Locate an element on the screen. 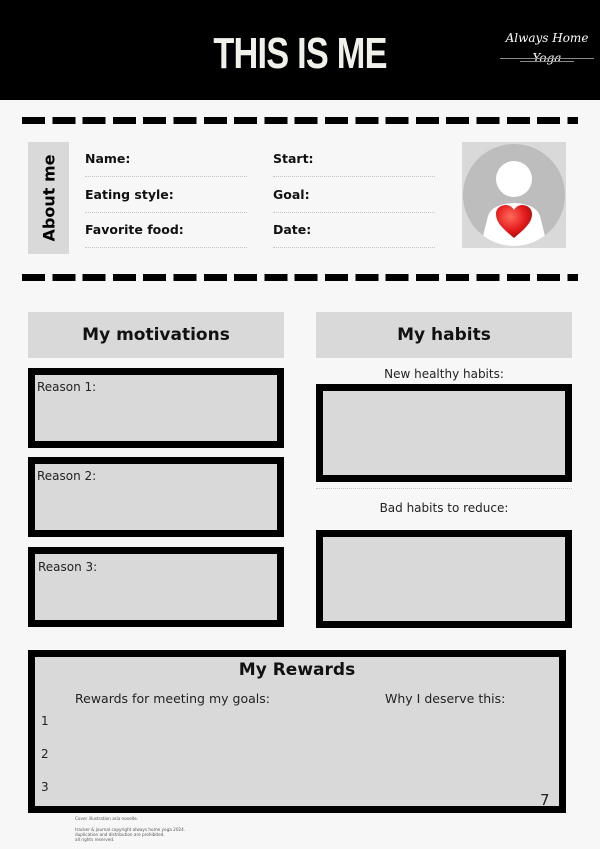 The image size is (600, 849). eating-style-input-line is located at coordinates (166, 212).